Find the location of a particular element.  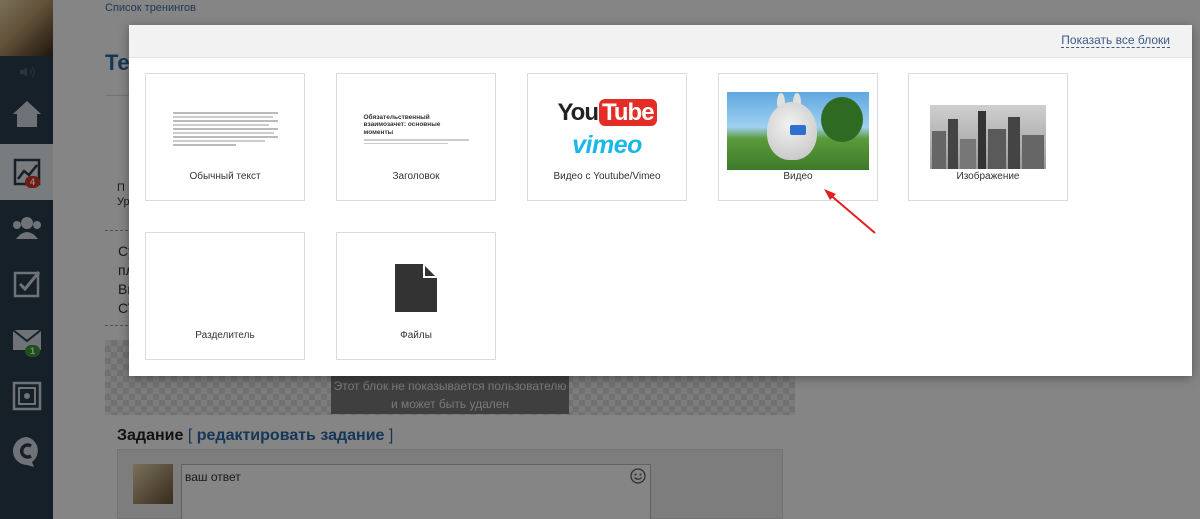

city-photo-thumbnail is located at coordinates (988, 137).